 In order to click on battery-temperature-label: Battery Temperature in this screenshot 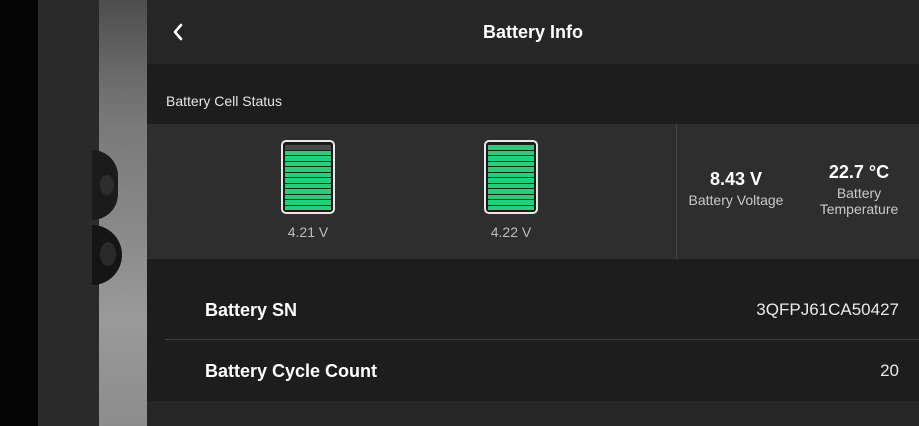, I will do `click(859, 201)`.